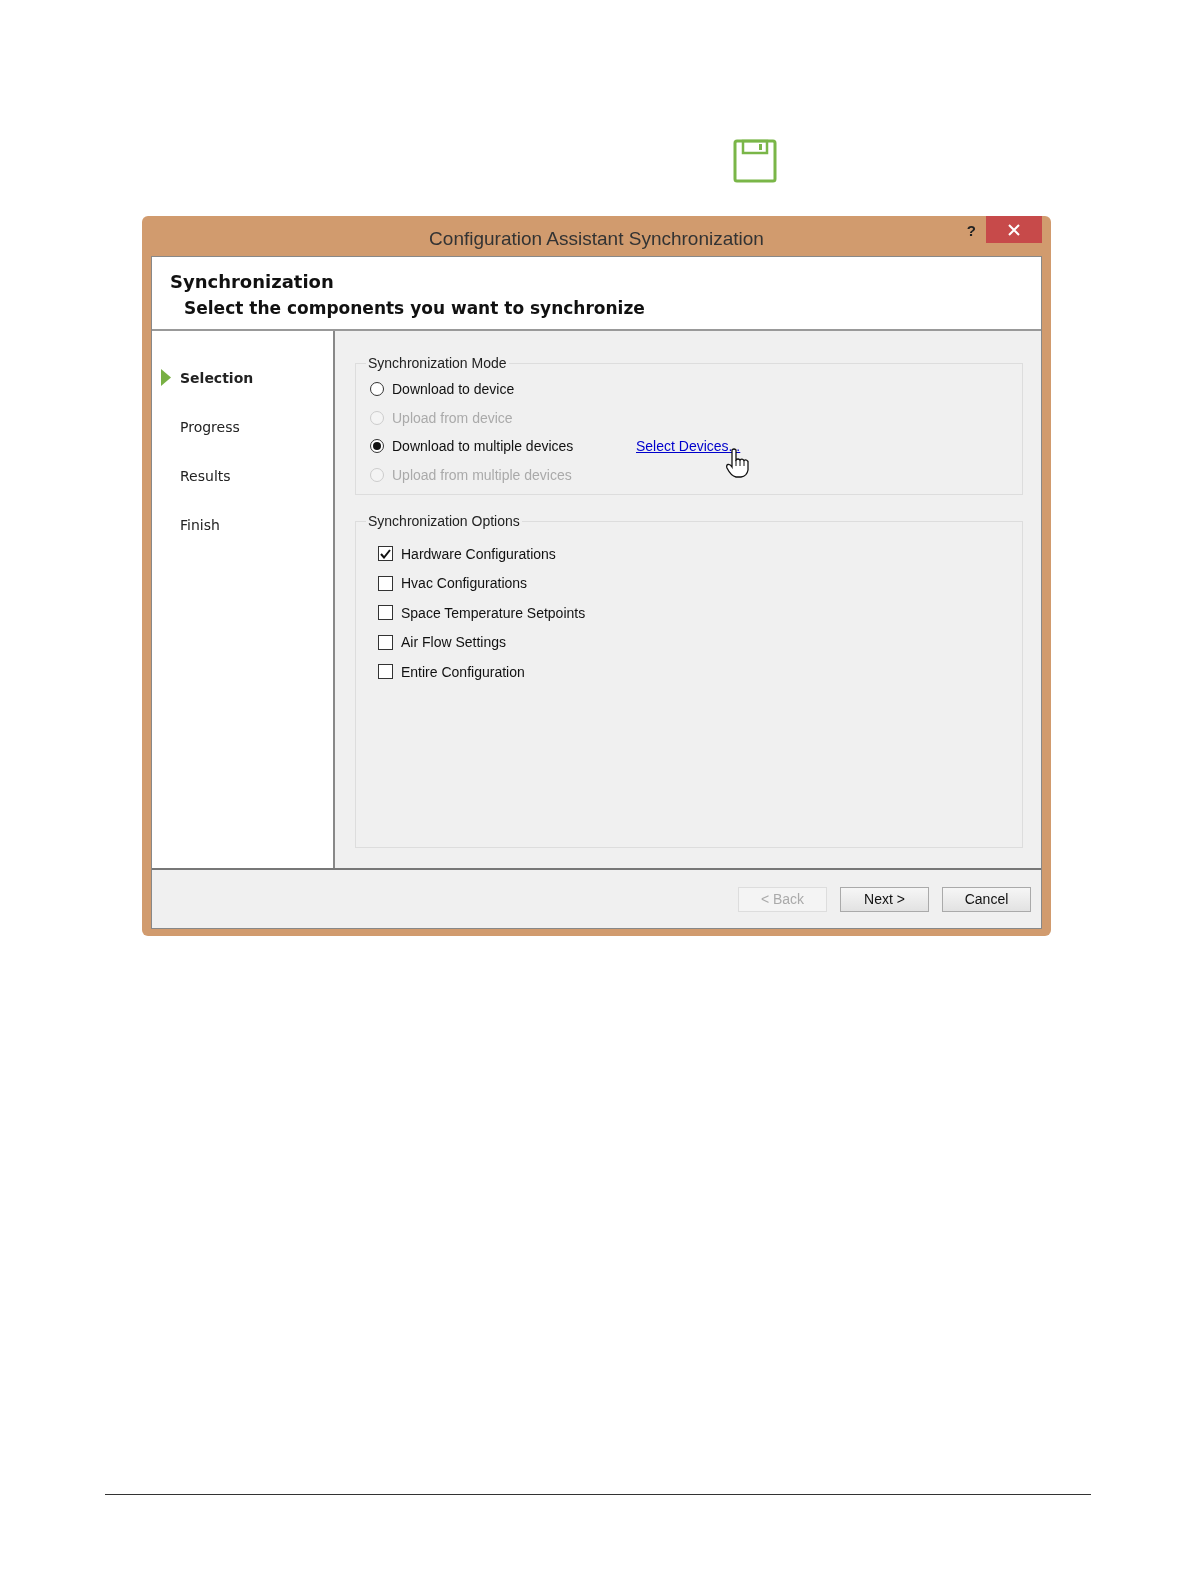 The height and width of the screenshot is (1584, 1191). Describe the element at coordinates (452, 417) in the screenshot. I see `radio-label: Upload from device` at that location.